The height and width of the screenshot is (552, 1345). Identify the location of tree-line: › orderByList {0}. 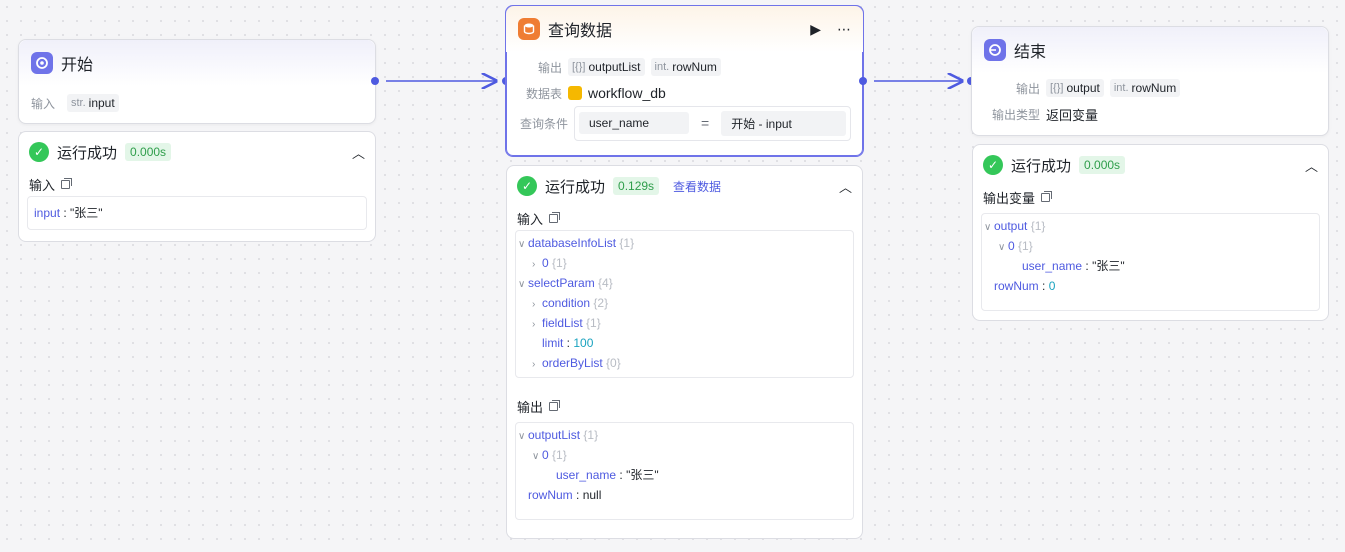
(684, 363).